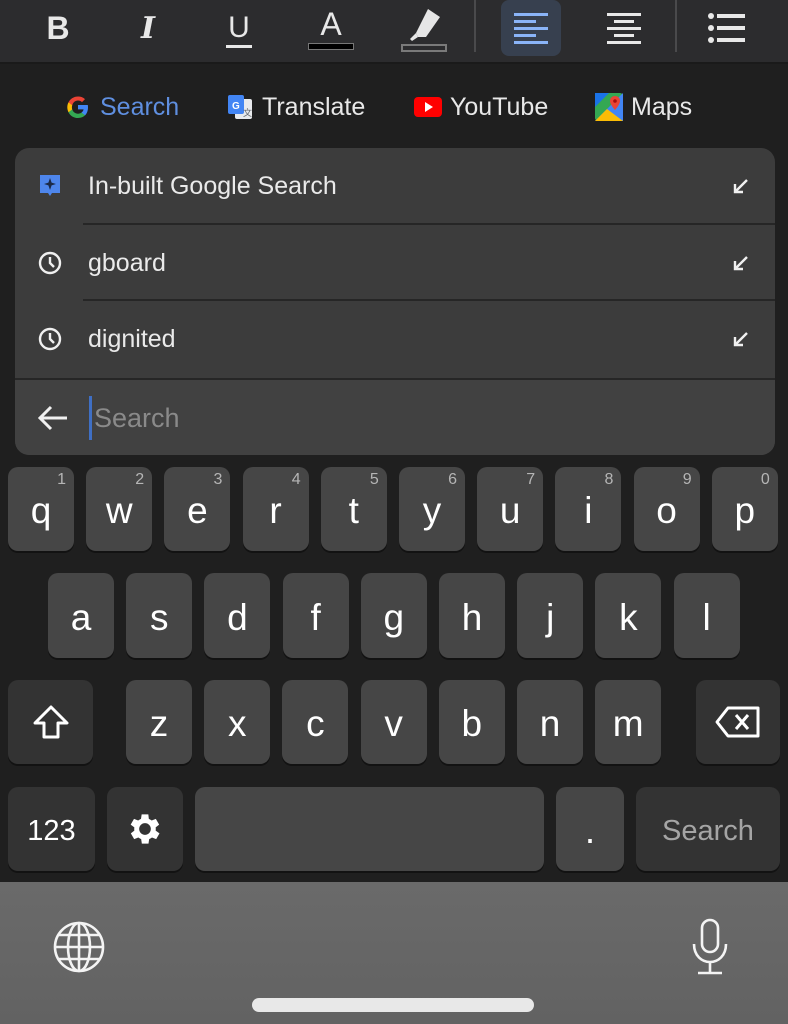 The width and height of the screenshot is (788, 1024). What do you see at coordinates (395, 186) in the screenshot?
I see `suggestion-item: In-built Google Search` at bounding box center [395, 186].